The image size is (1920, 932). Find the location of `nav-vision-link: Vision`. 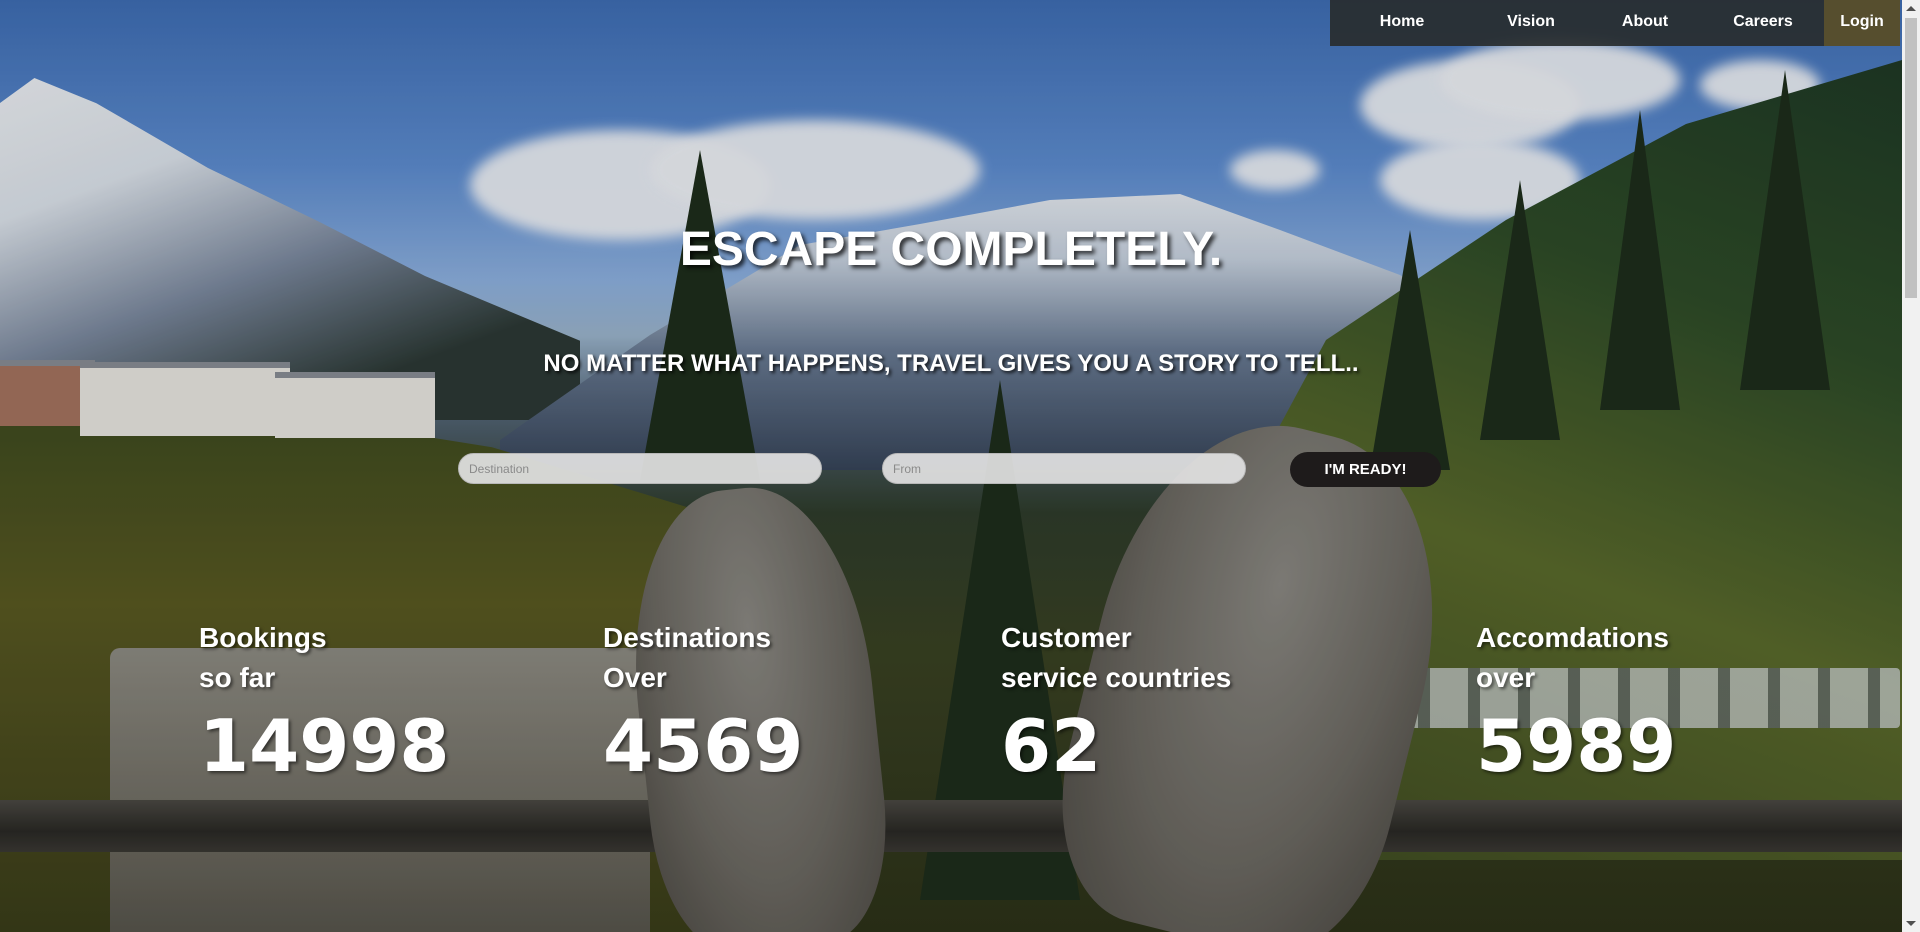

nav-vision-link: Vision is located at coordinates (1531, 23).